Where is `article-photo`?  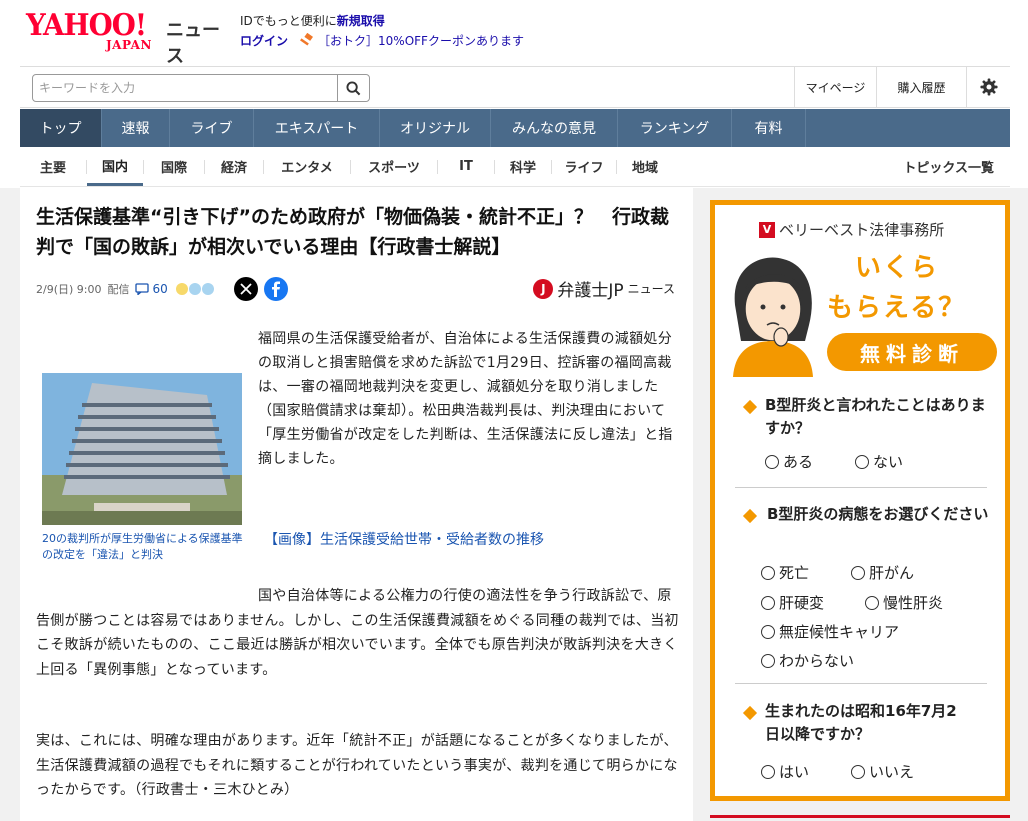 article-photo is located at coordinates (142, 425).